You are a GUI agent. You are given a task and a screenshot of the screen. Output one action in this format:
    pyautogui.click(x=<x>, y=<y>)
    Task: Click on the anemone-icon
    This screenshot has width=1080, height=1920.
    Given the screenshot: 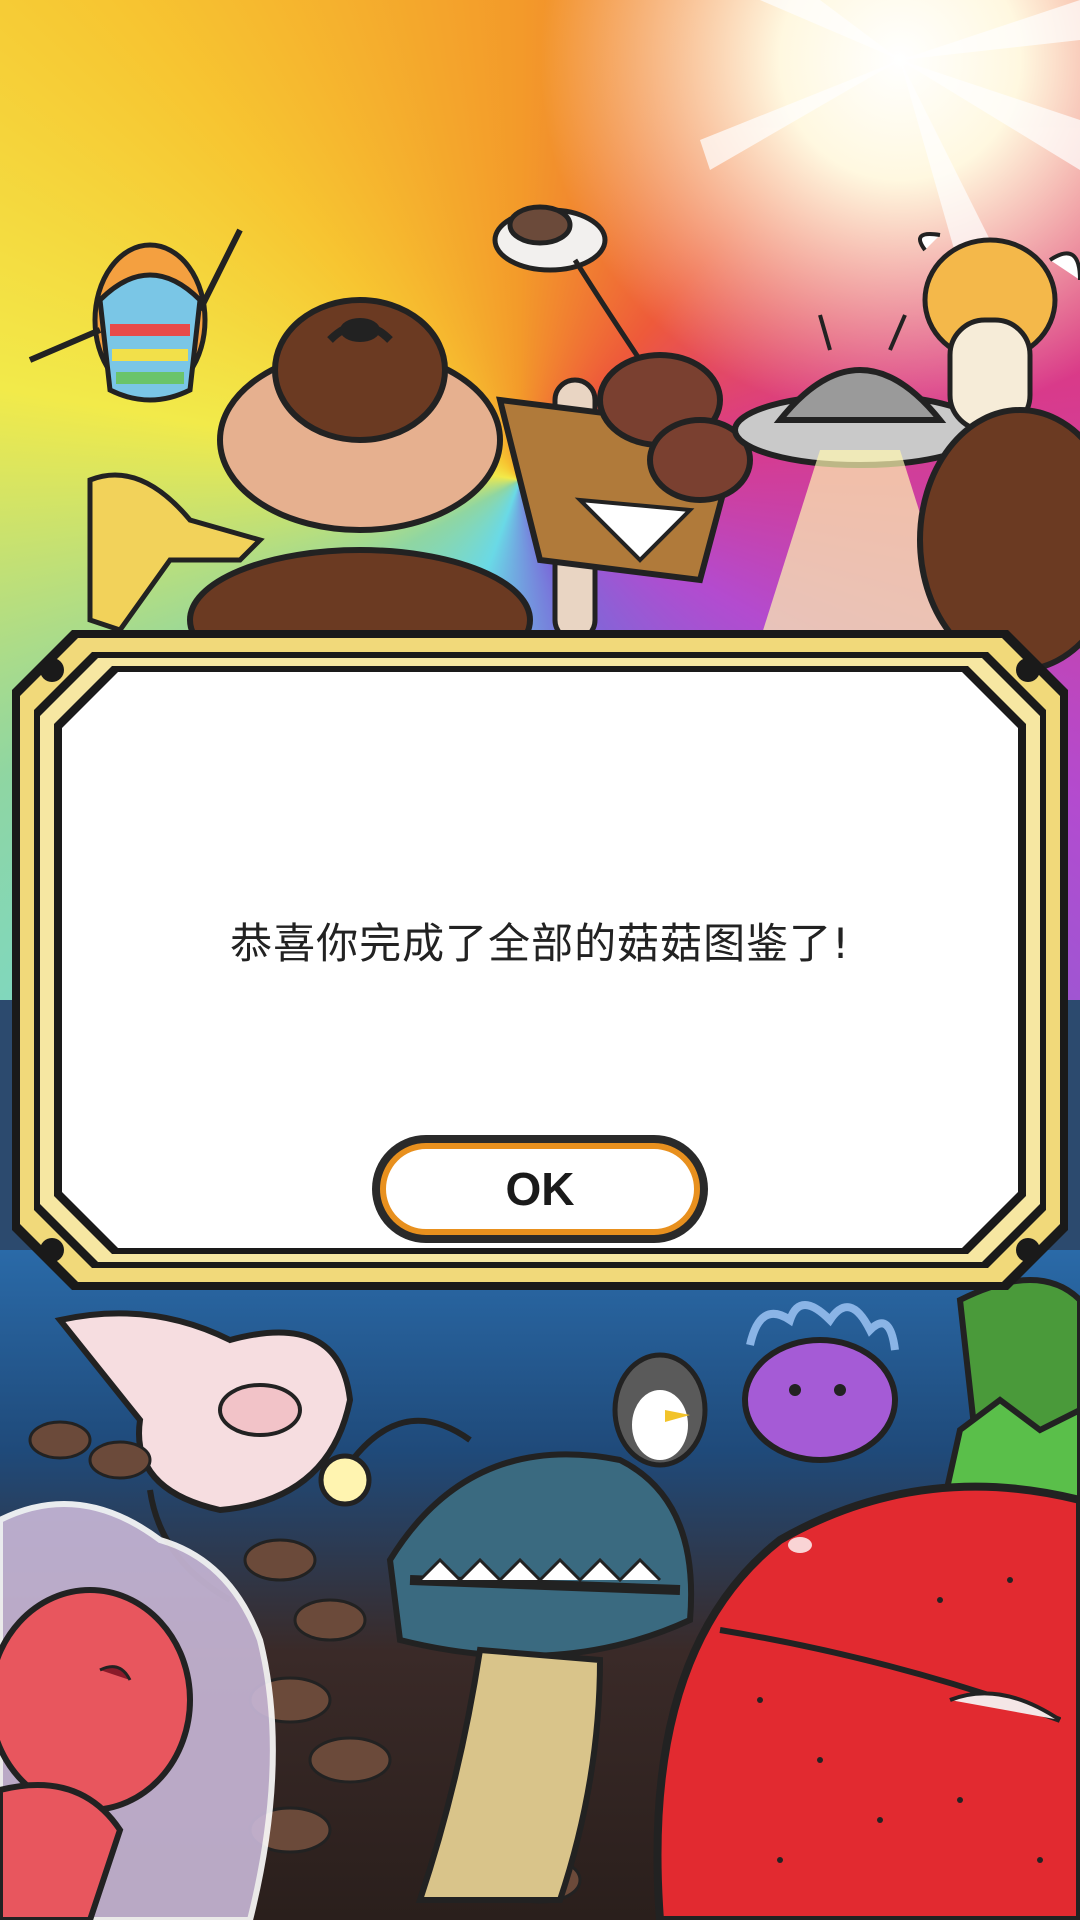 What is the action you would take?
    pyautogui.click(x=820, y=1382)
    